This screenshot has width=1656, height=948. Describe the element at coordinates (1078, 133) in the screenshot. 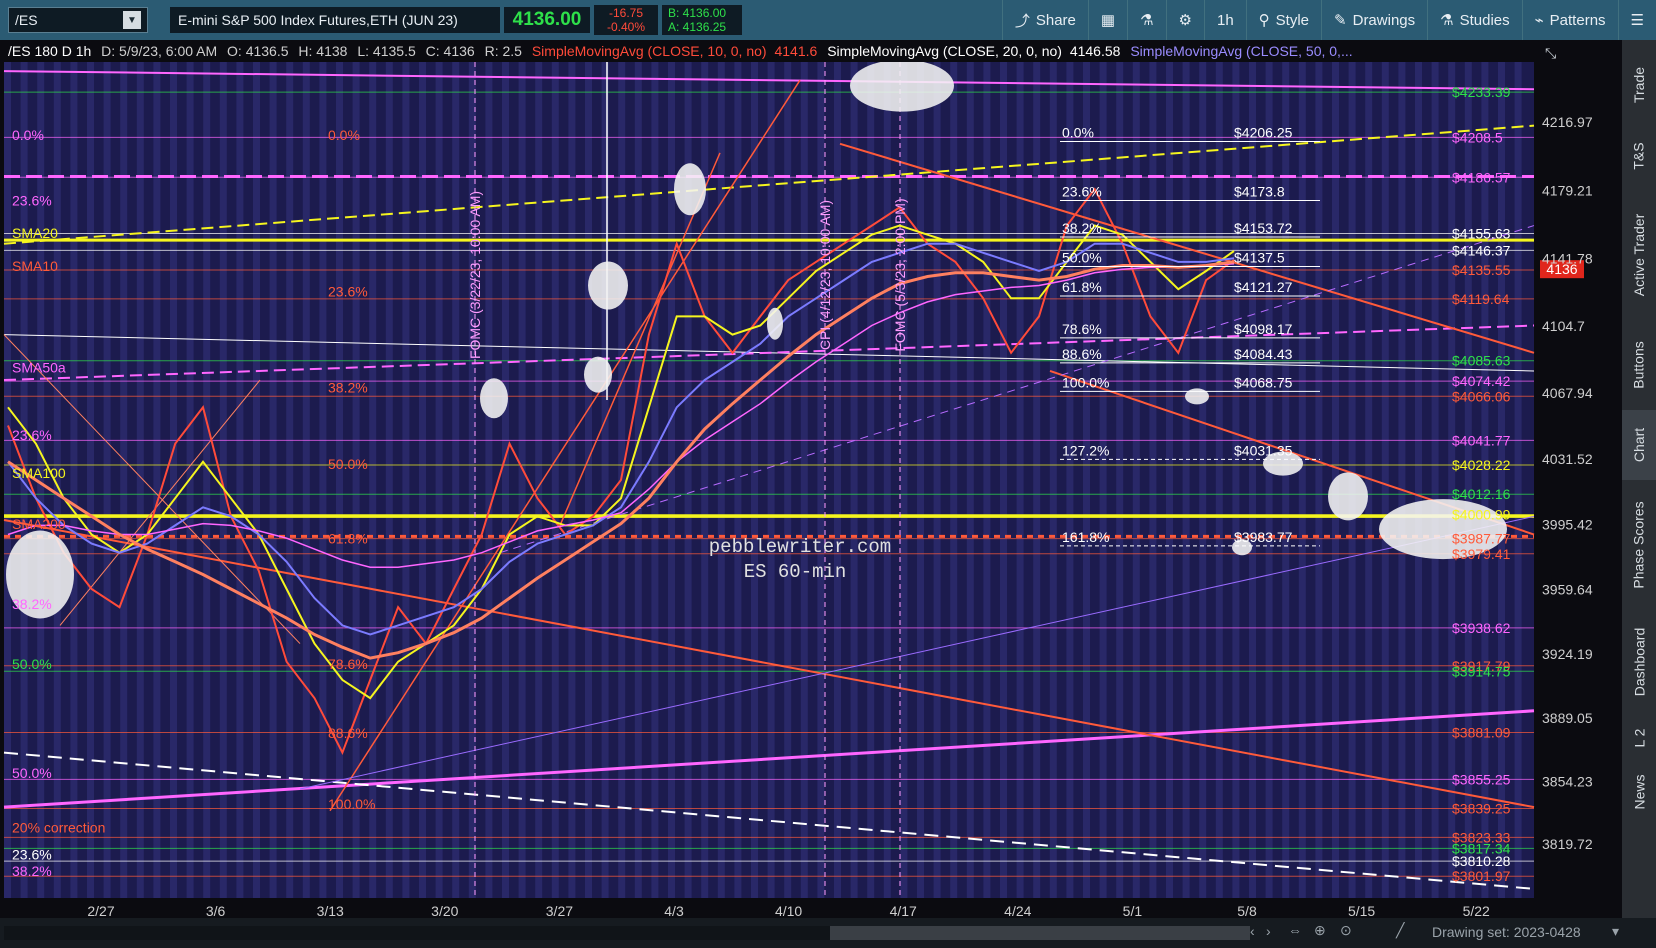

I see `fib-percent: 0.0%` at that location.